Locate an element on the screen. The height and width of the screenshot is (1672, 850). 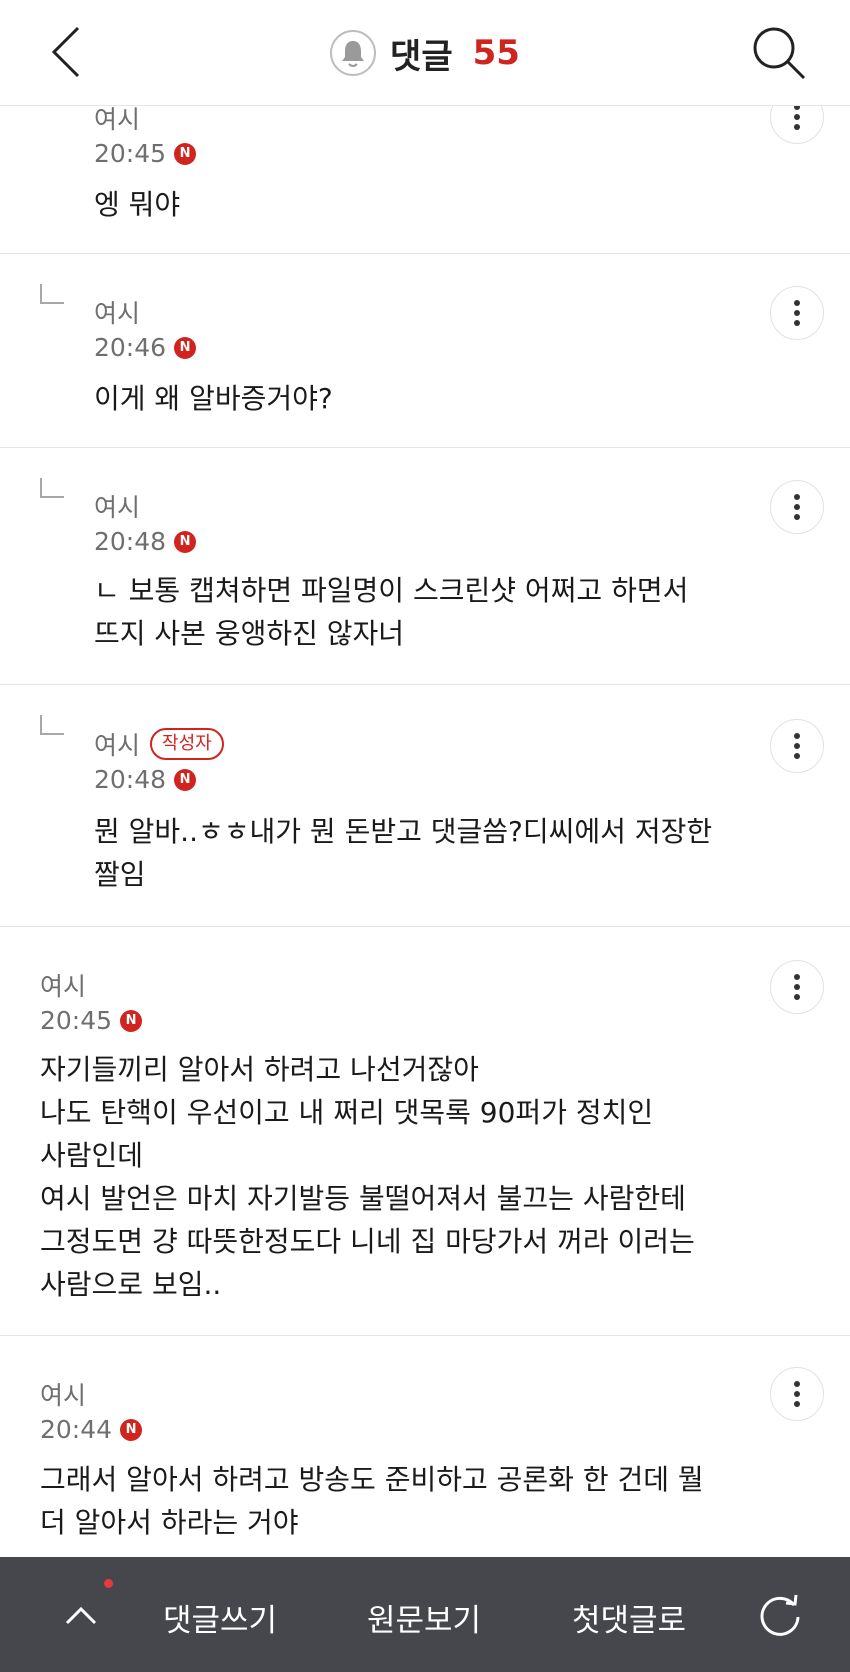
bottom-toolbar: 댓글쓰기 원문보기 첫댓글로 is located at coordinates (425, 1614).